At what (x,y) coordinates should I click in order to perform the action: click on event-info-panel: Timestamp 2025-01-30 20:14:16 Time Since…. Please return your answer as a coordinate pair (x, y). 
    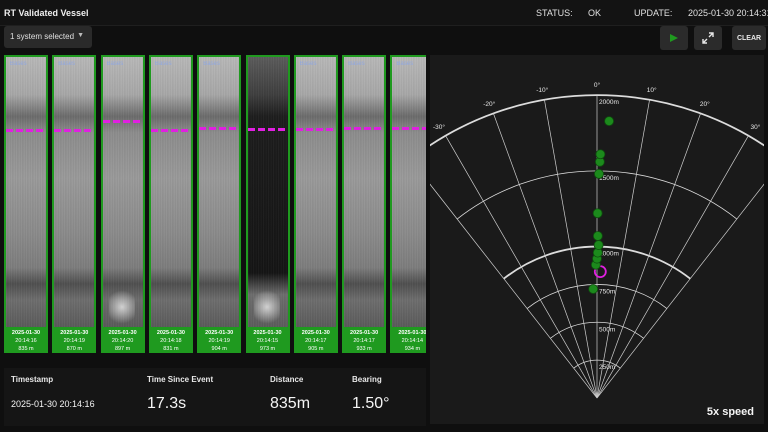
    Looking at the image, I should click on (215, 397).